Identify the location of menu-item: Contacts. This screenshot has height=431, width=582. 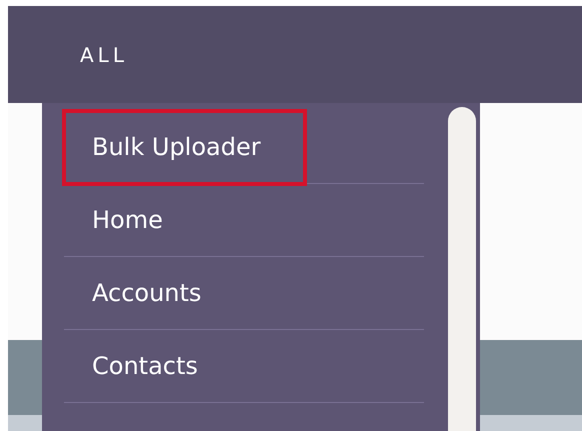
(131, 366).